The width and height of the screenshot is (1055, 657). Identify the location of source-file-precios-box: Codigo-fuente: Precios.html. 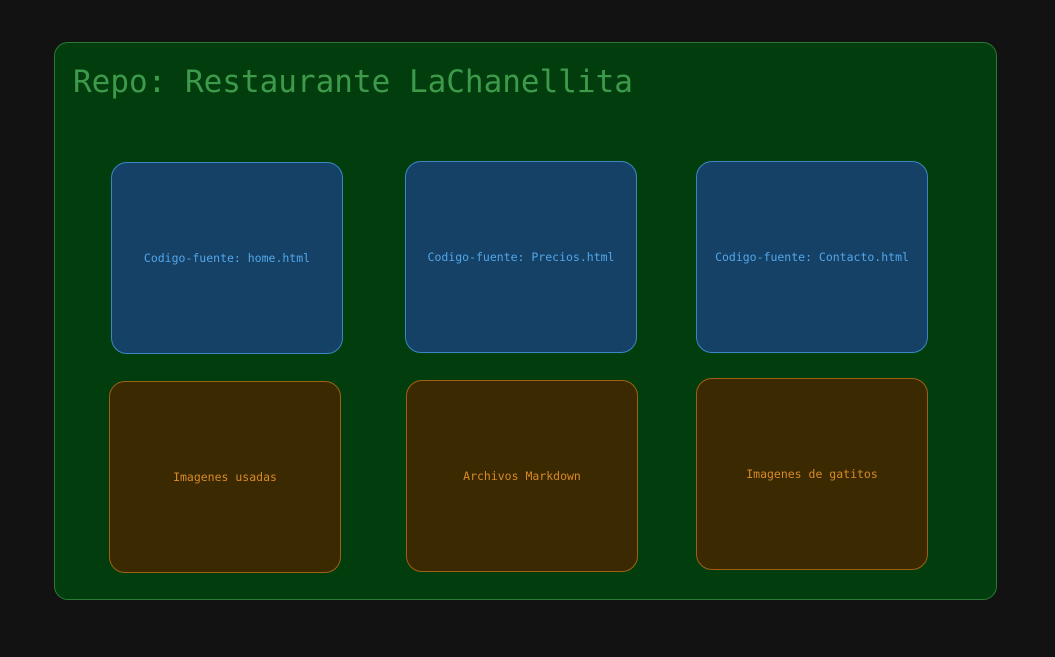
(521, 257).